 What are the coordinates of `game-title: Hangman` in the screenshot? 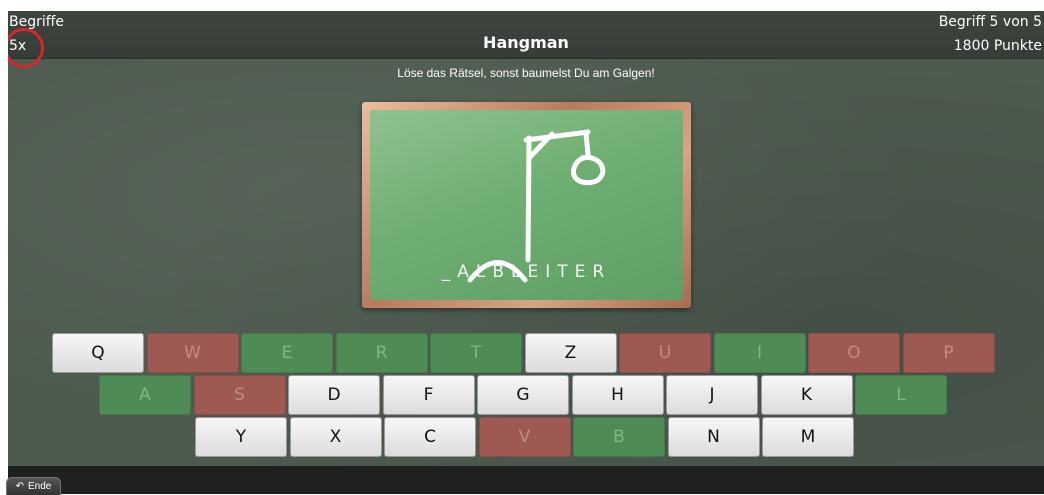 It's located at (526, 42).